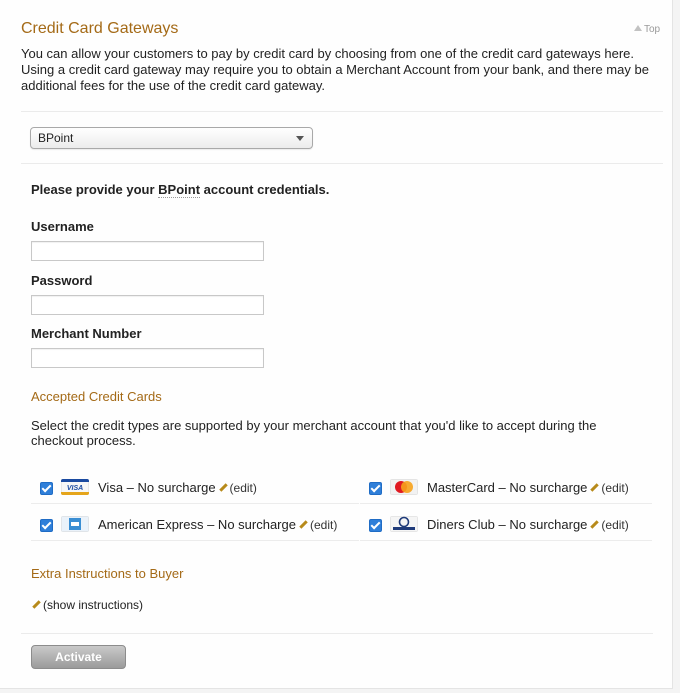  I want to click on card-row-visa: VISA Visa – No surcharge (edit), so click(195, 488).